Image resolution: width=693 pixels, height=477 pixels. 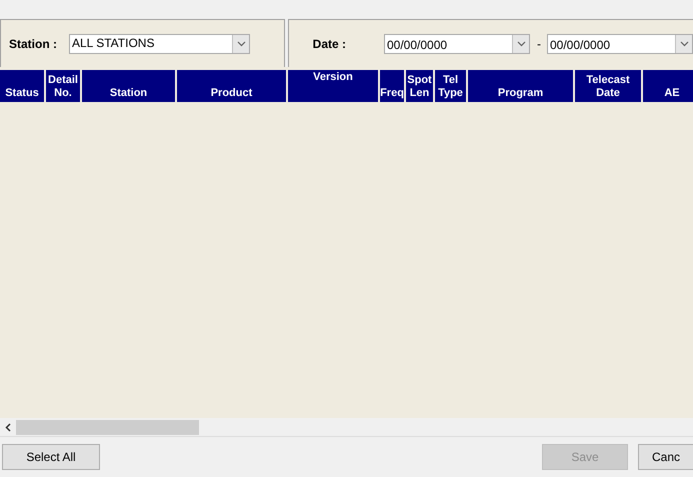 I want to click on horizontal-scrollbar, so click(x=346, y=427).